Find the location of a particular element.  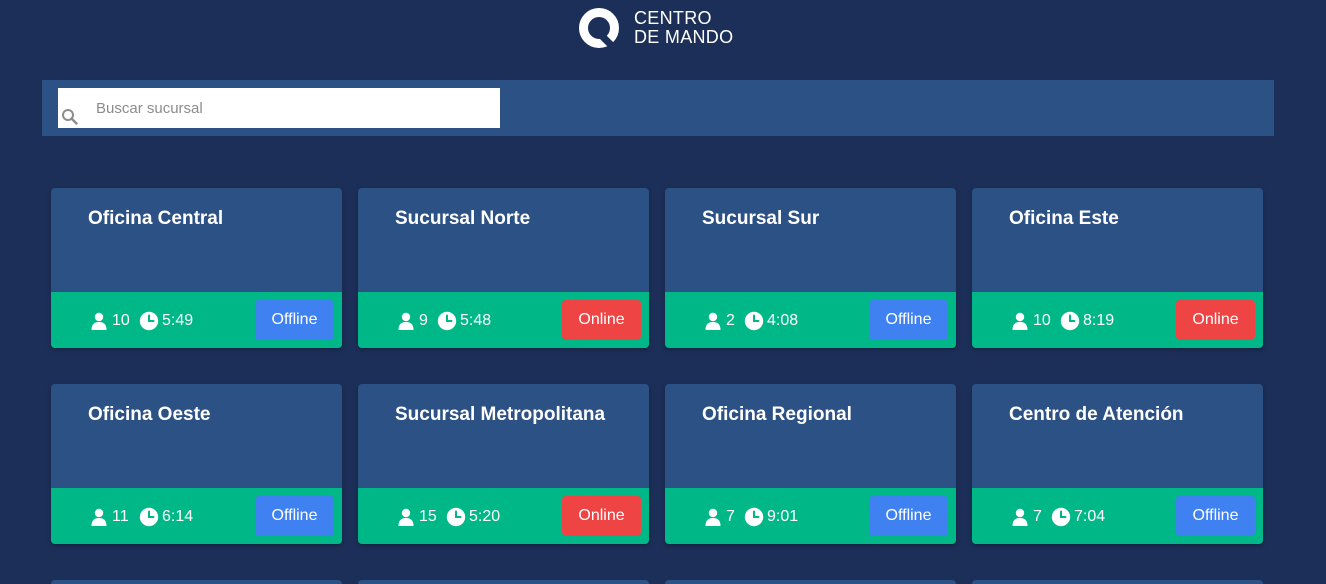

search-box is located at coordinates (279, 108).